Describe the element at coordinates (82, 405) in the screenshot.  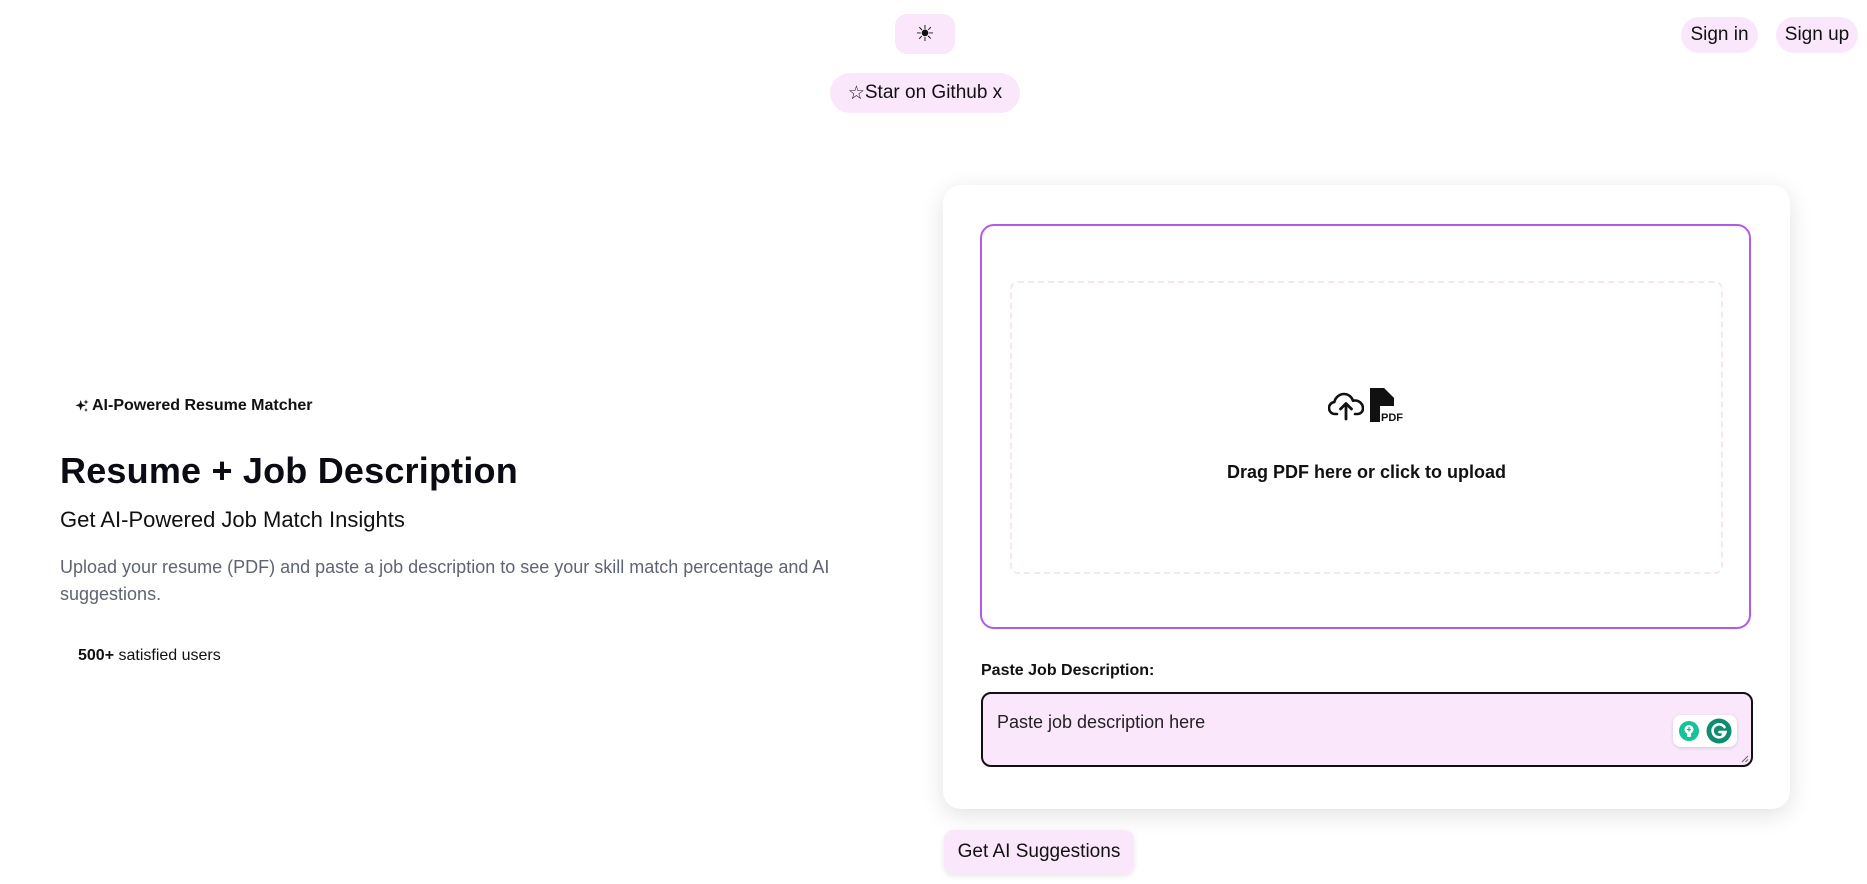
I see `sparkles-icon` at that location.